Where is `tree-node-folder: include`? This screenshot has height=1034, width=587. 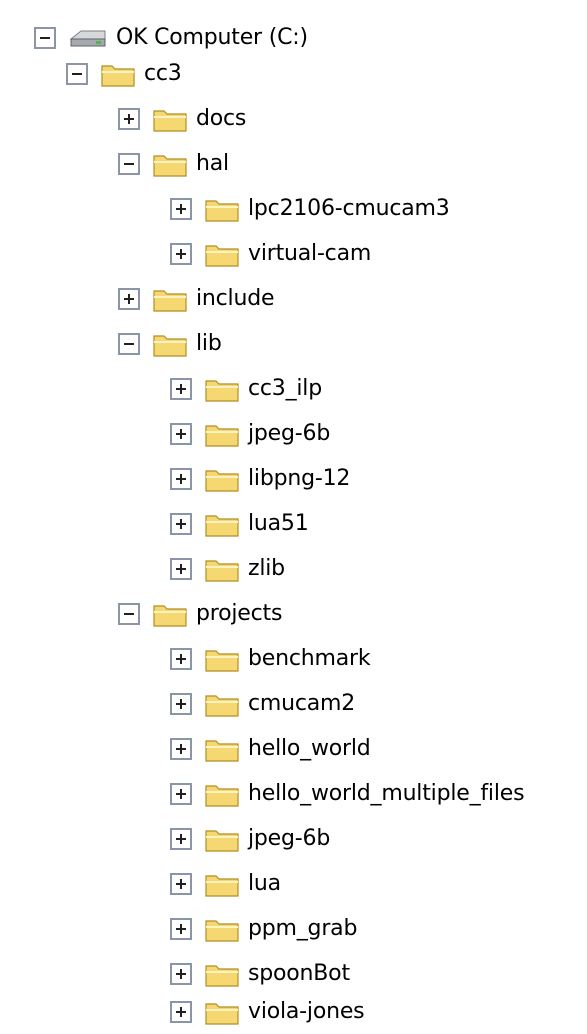
tree-node-folder: include is located at coordinates (196, 299).